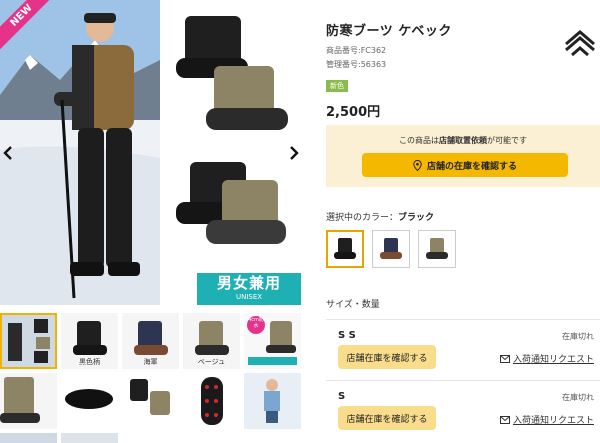  What do you see at coordinates (463, 410) in the screenshot?
I see `size-row-s: S 在庫切れ 店舗在庫を確認する 入荷通知リクエスト` at bounding box center [463, 410].